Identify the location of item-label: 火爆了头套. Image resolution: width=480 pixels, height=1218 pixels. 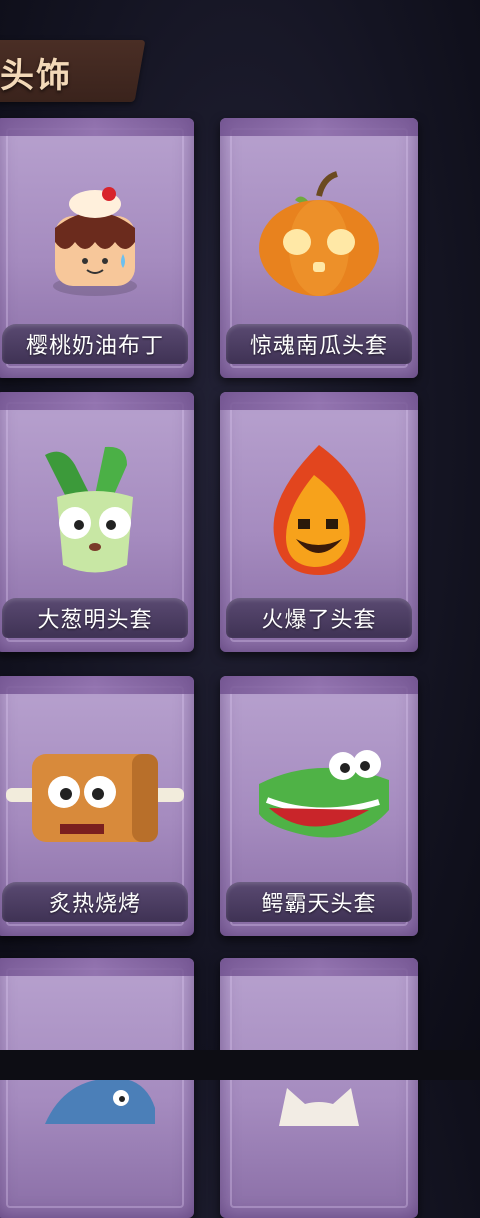
(319, 620).